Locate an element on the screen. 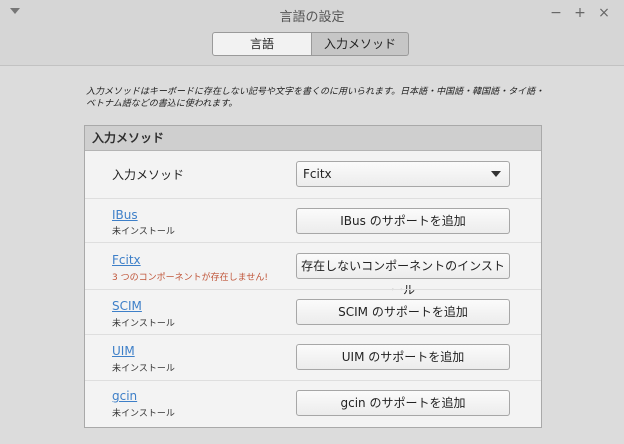  uim-link: UIM is located at coordinates (123, 351).